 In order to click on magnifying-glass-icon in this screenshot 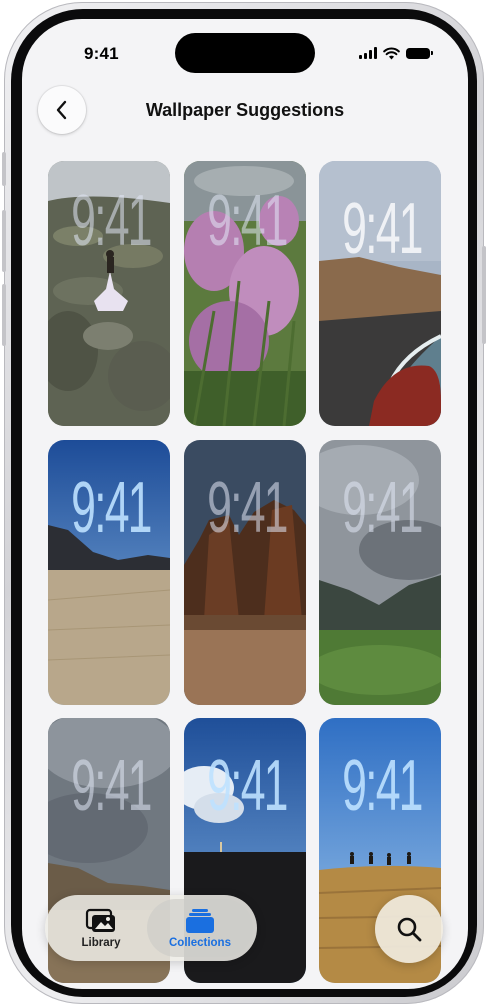, I will do `click(409, 929)`.